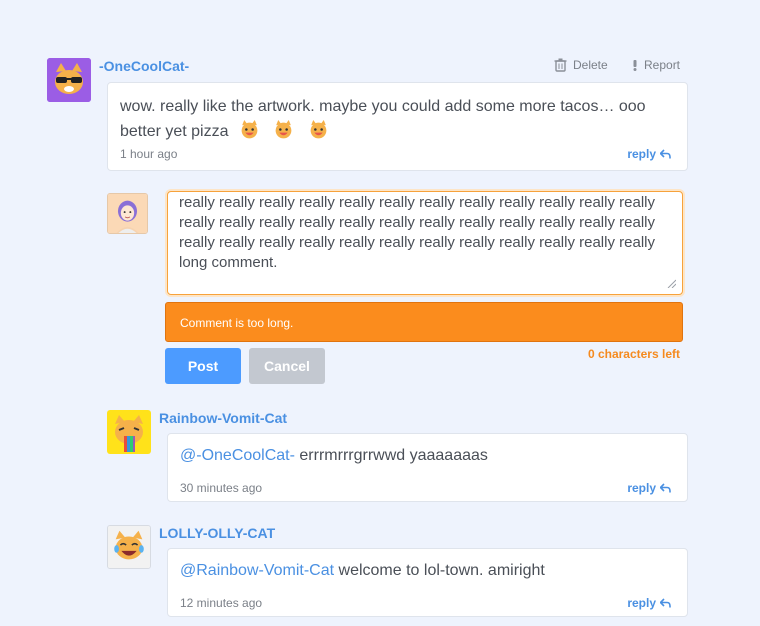 The height and width of the screenshot is (626, 760). Describe the element at coordinates (221, 603) in the screenshot. I see `comment-time: 12 minutes ago` at that location.